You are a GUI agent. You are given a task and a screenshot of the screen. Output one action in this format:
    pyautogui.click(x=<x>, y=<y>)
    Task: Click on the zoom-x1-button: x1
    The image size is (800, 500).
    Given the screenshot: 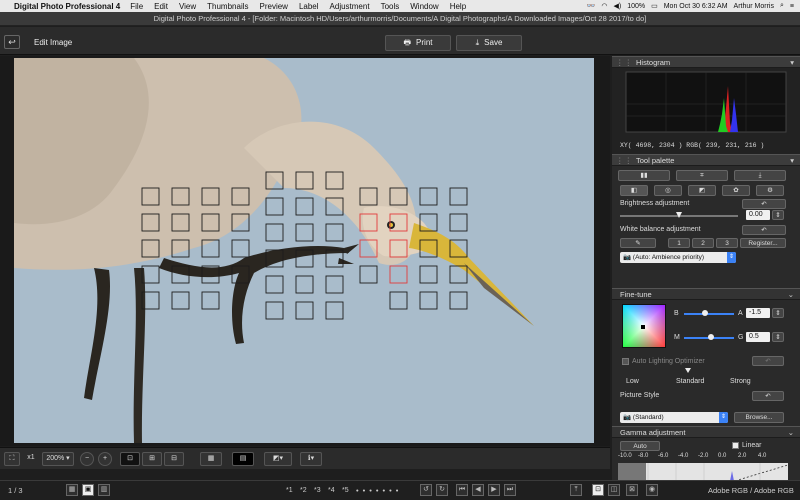 What is the action you would take?
    pyautogui.click(x=31, y=459)
    